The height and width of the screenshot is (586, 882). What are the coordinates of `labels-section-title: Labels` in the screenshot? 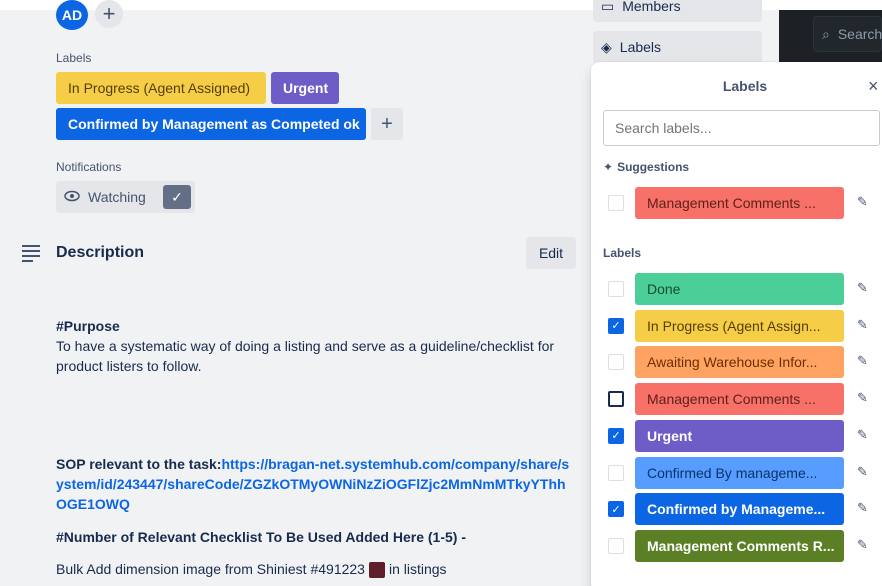 It's located at (74, 58).